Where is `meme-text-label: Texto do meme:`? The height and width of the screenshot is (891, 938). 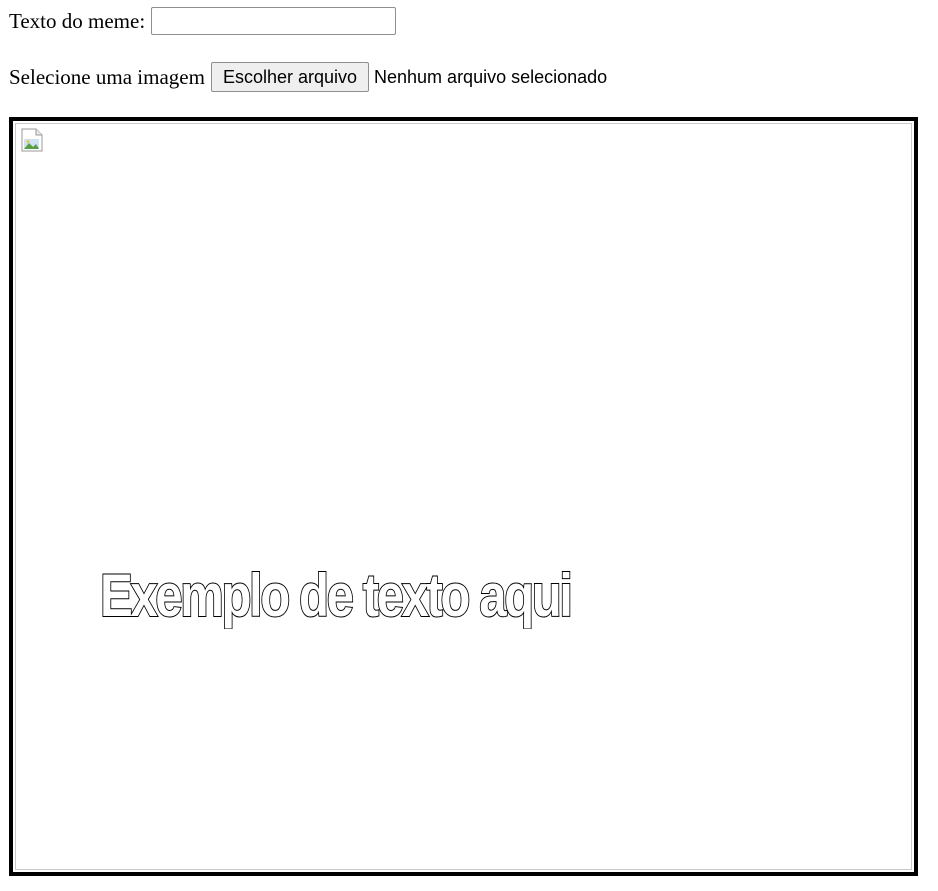
meme-text-label: Texto do meme: is located at coordinates (77, 21).